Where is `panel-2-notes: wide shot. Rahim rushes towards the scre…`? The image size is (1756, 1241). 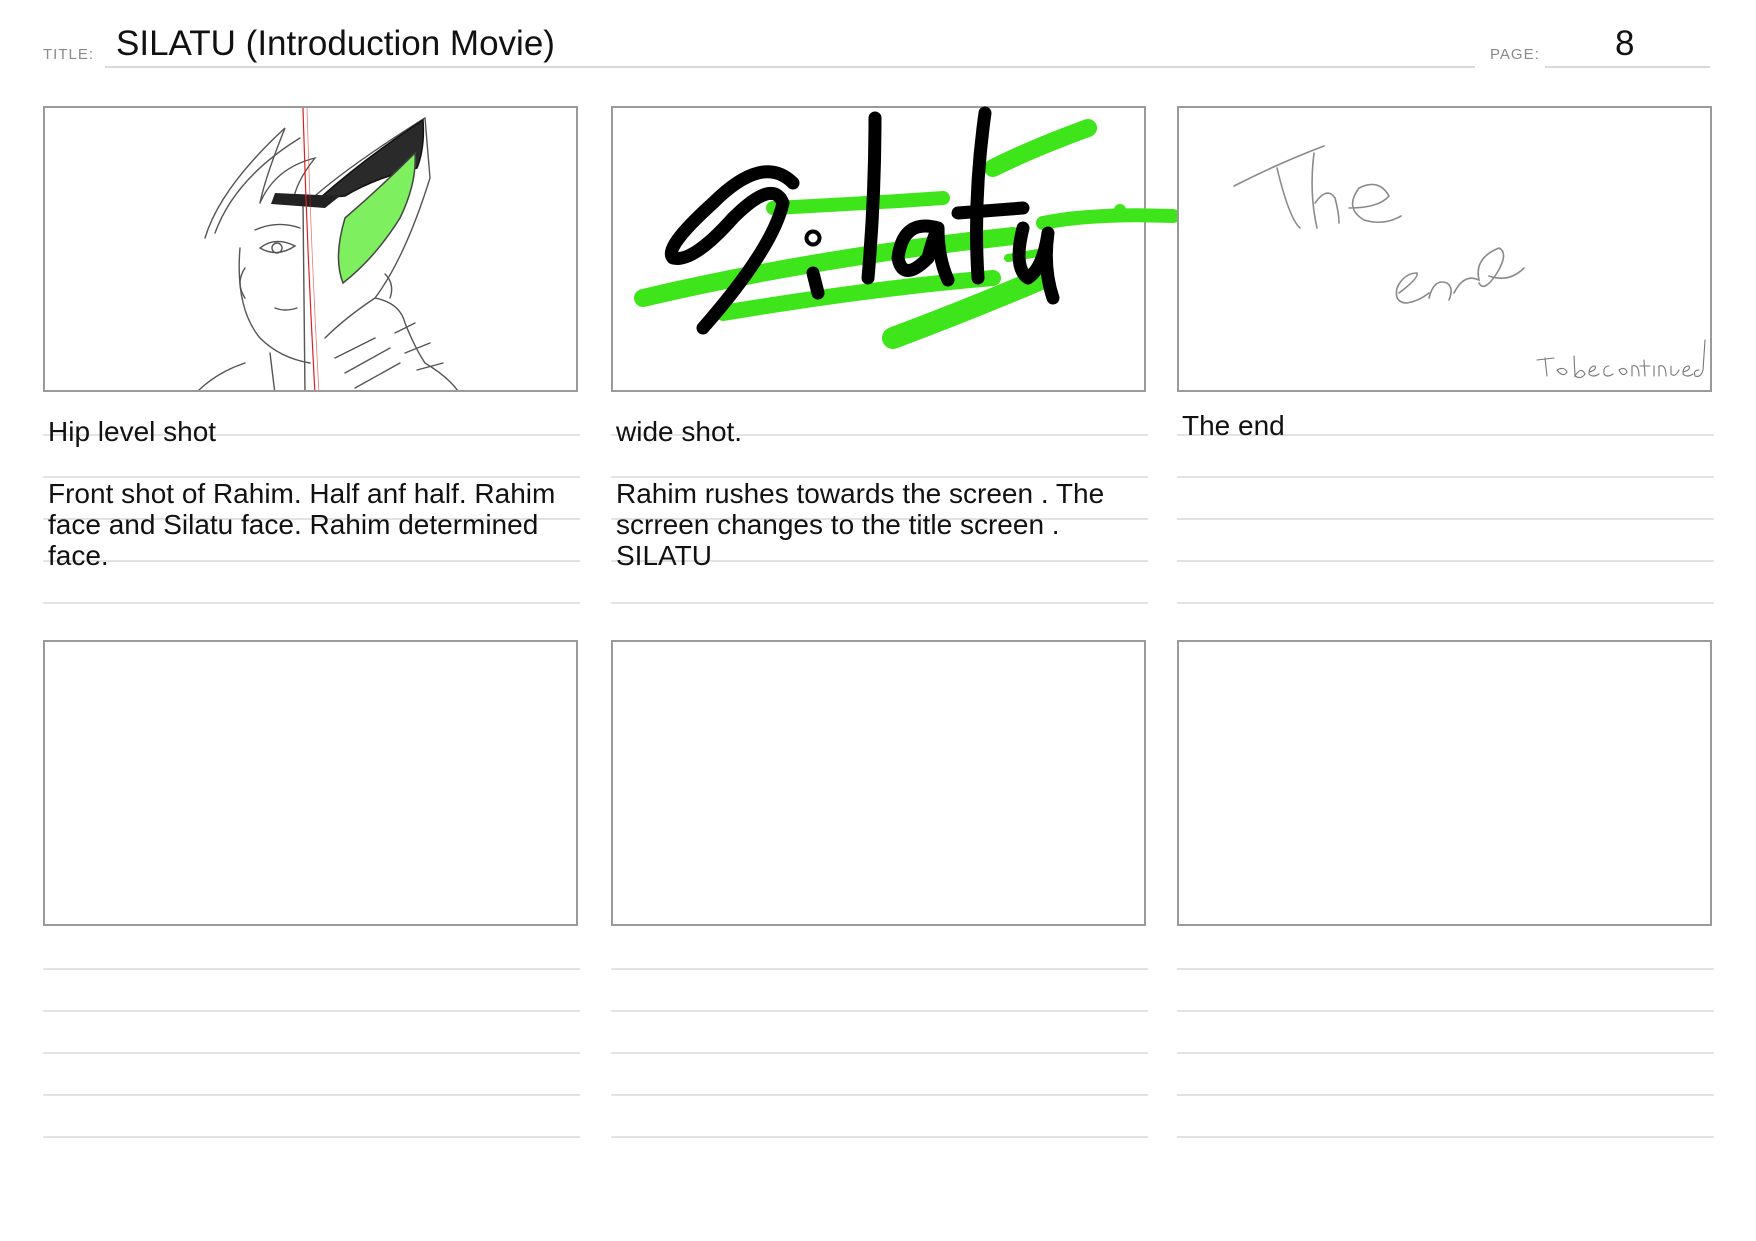 panel-2-notes: wide shot. Rahim rushes towards the scre… is located at coordinates (879, 503).